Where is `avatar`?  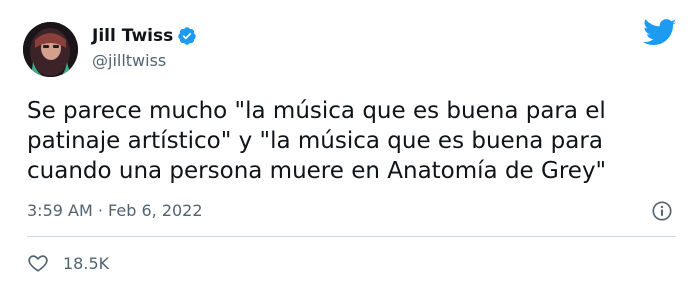 avatar is located at coordinates (50, 49).